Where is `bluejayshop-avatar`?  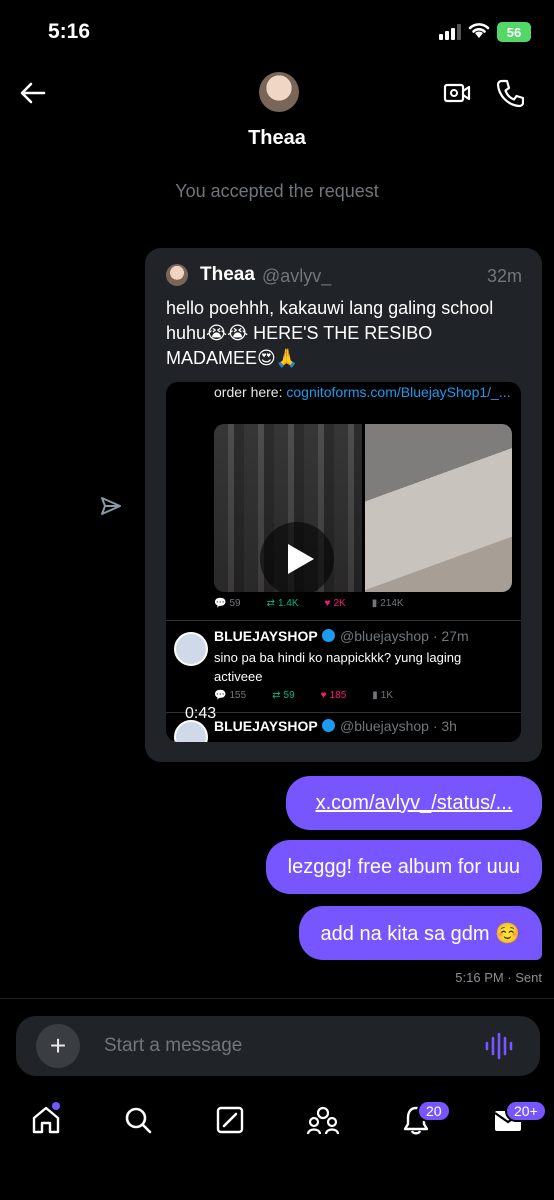
bluejayshop-avatar is located at coordinates (191, 649).